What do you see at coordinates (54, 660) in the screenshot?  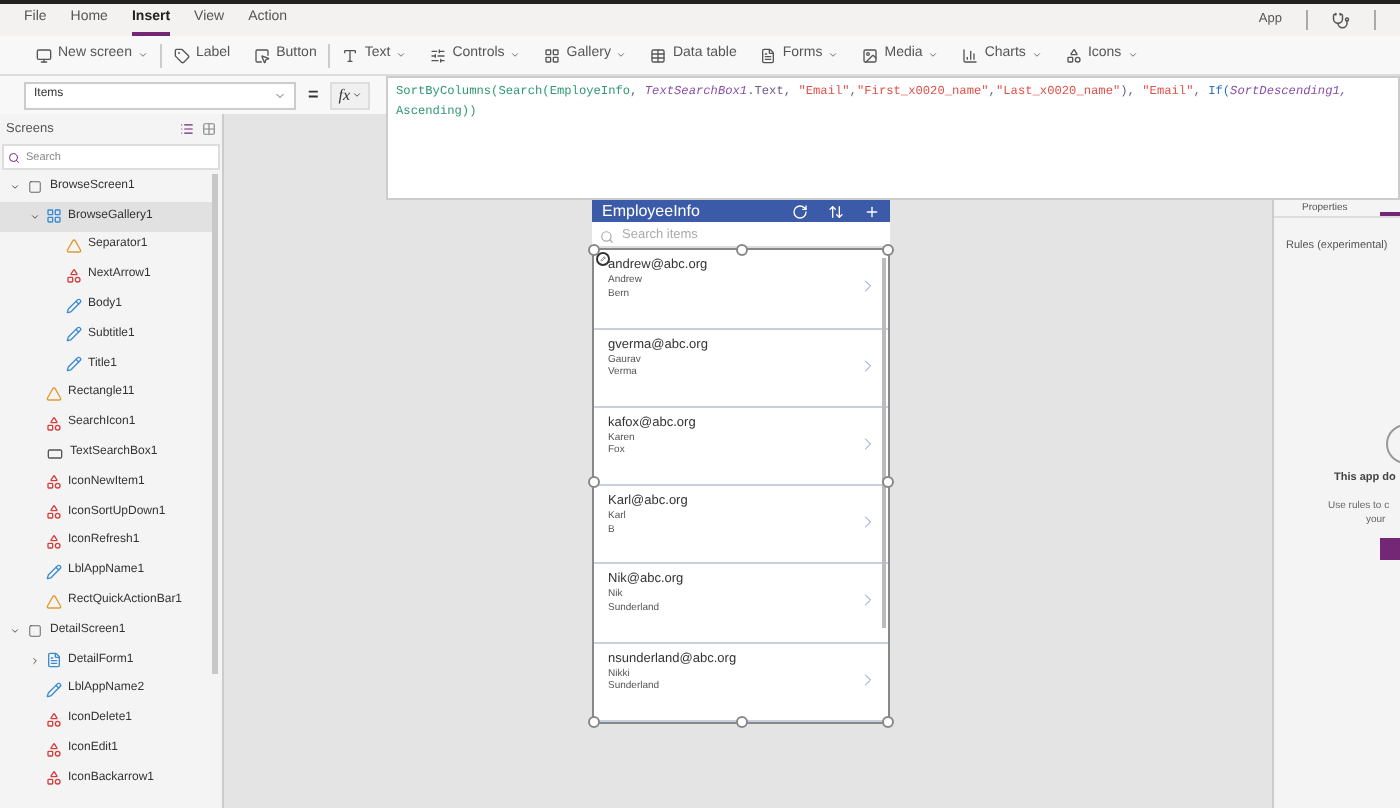 I see `form-icon` at bounding box center [54, 660].